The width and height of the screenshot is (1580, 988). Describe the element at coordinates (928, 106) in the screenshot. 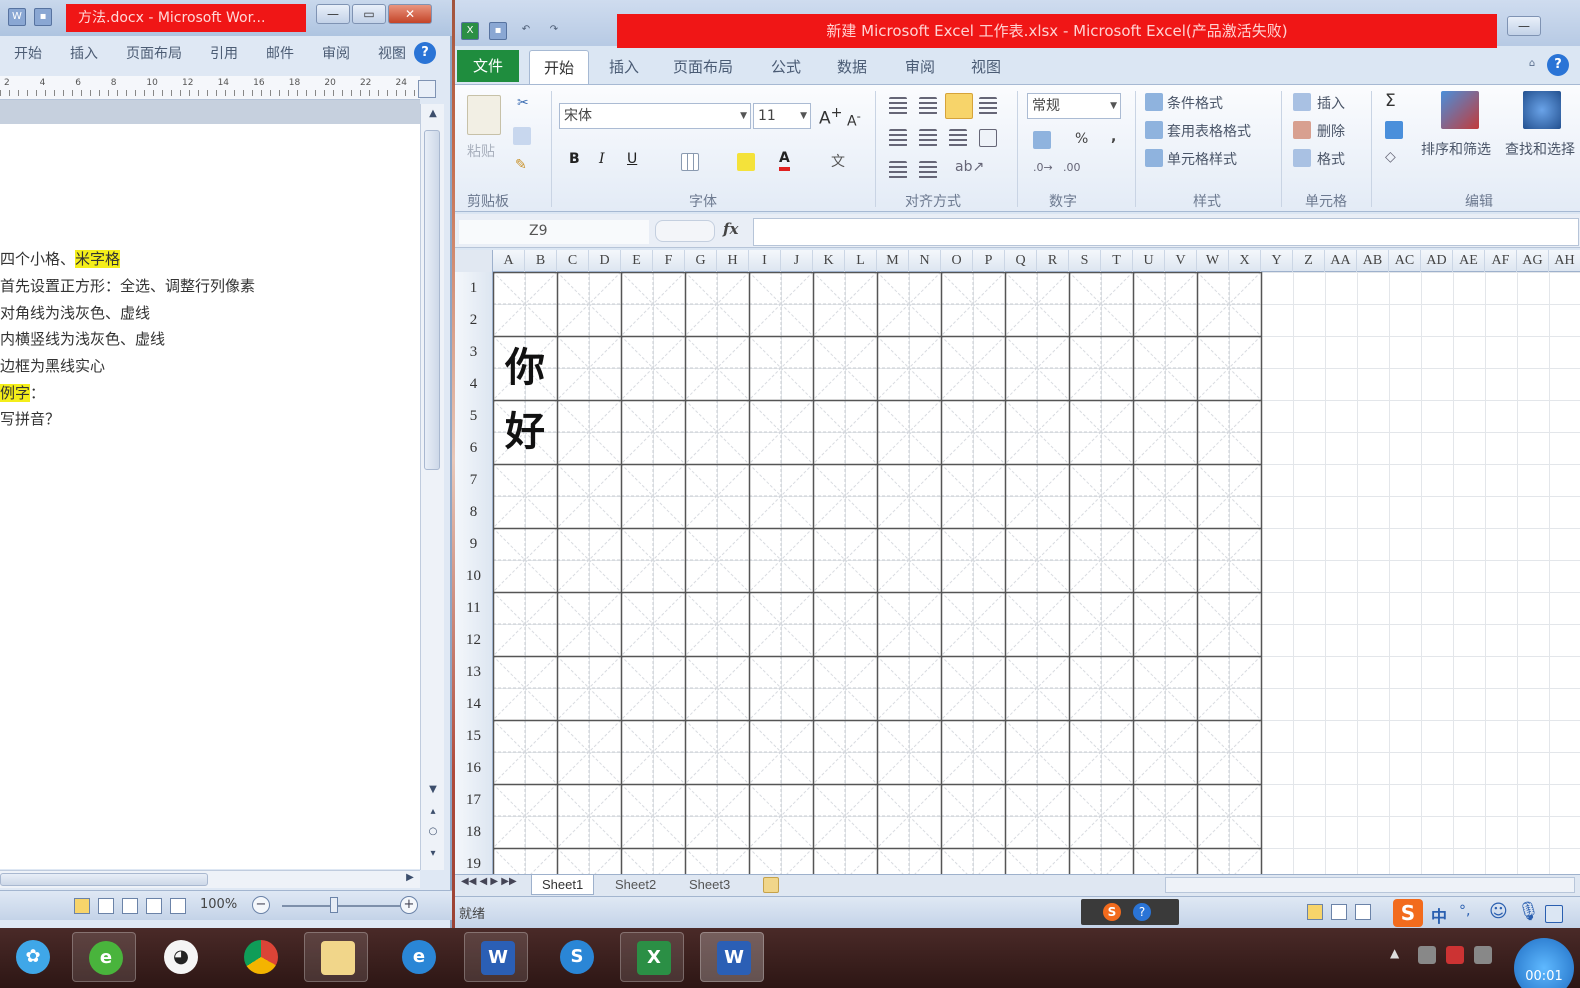

I see `align-middle-icon` at that location.